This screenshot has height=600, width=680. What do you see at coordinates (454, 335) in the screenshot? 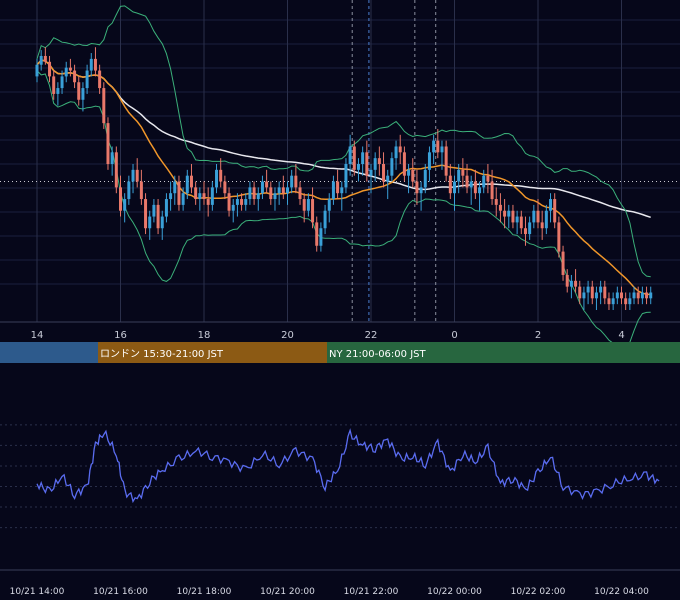
I see `price-x-tick-label: 0` at bounding box center [454, 335].